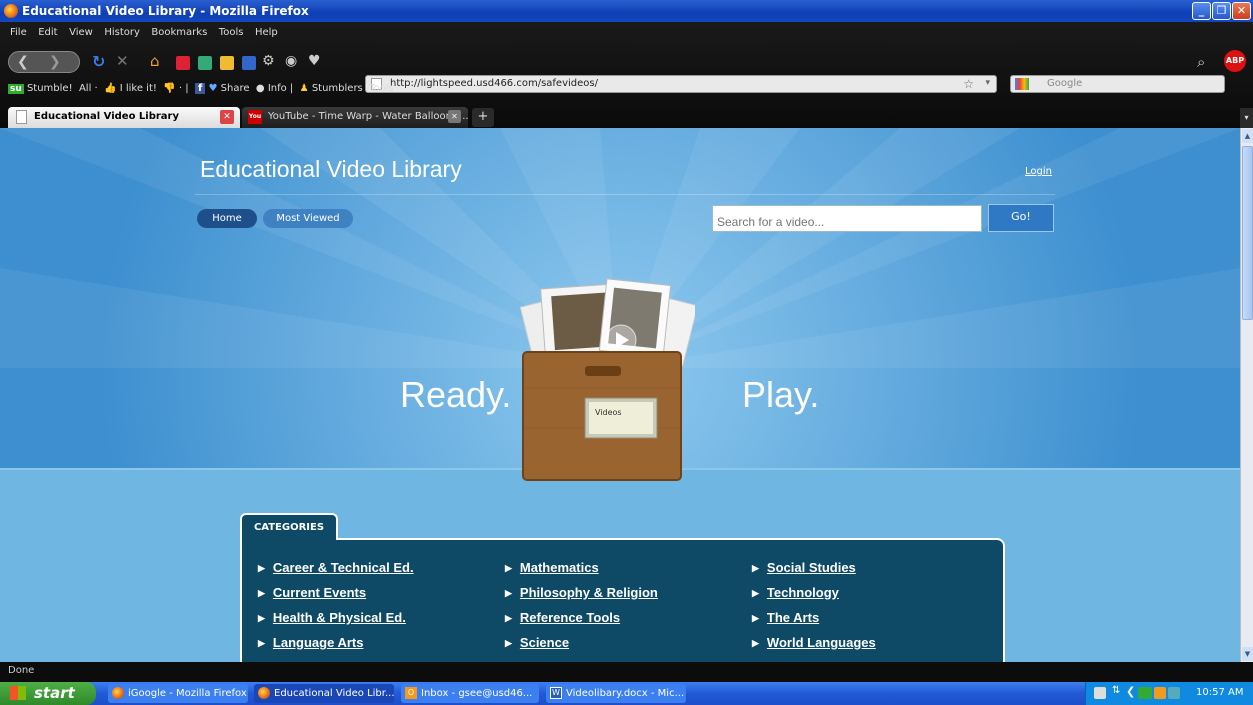 The height and width of the screenshot is (705, 1253). I want to click on adblock-icon: ABP, so click(1235, 61).